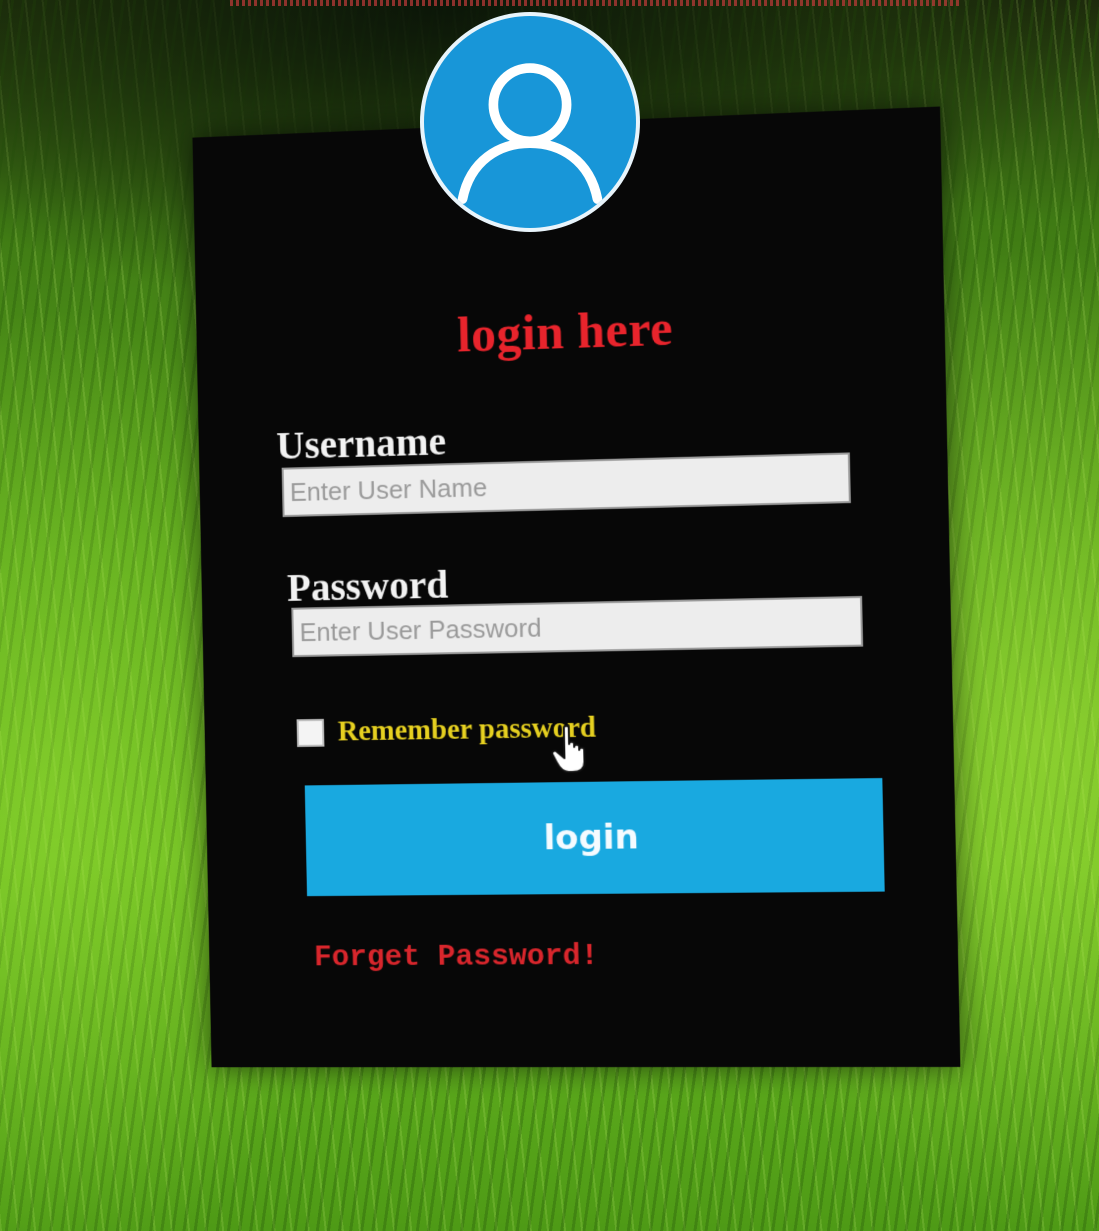  I want to click on user-avatar-icon, so click(530, 122).